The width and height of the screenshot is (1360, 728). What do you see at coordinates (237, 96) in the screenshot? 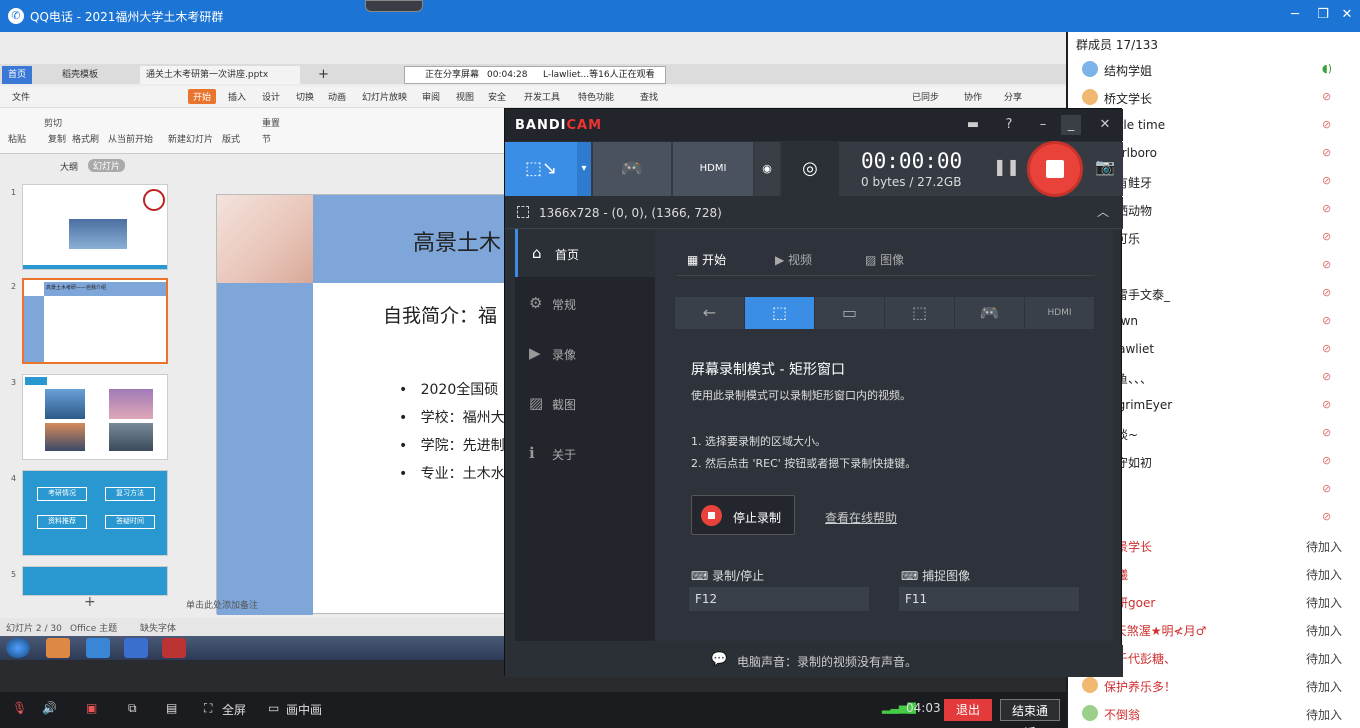
I see `menu-insert: 插入` at bounding box center [237, 96].